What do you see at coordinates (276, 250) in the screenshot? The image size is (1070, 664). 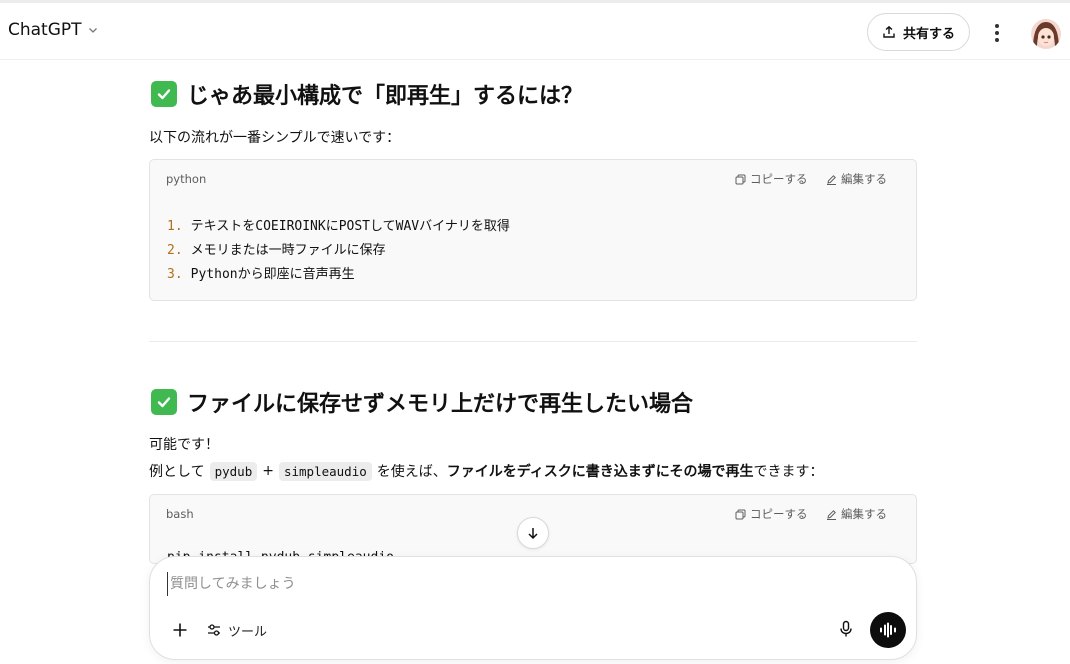 I see `code-line: 2. メモリまたは一時ファイルに保存` at bounding box center [276, 250].